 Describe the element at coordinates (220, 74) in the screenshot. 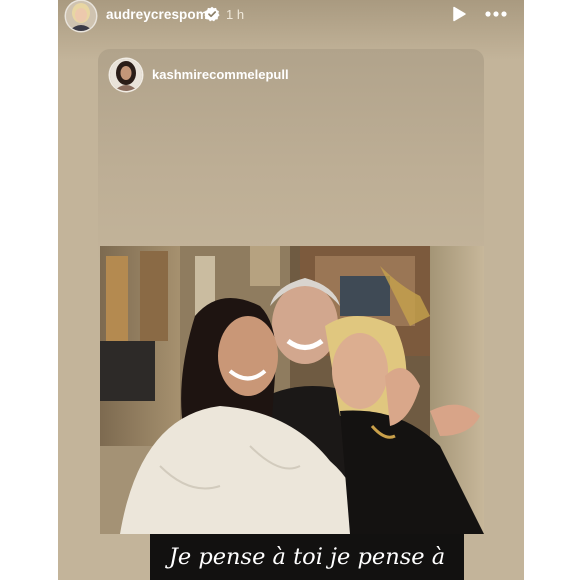

I see `repost-author-username: kashmirecommelepull` at that location.